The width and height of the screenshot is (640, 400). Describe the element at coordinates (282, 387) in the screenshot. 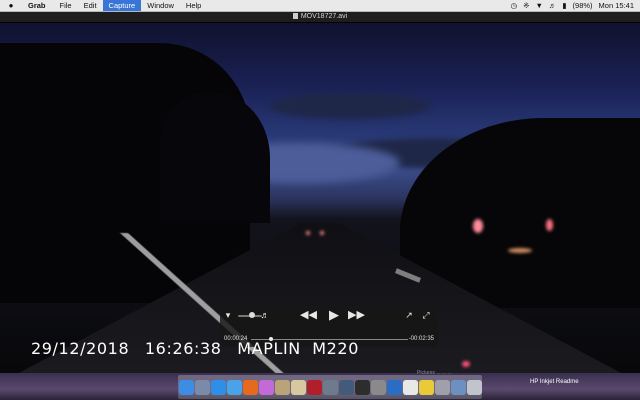

I see `game-center-icon` at that location.